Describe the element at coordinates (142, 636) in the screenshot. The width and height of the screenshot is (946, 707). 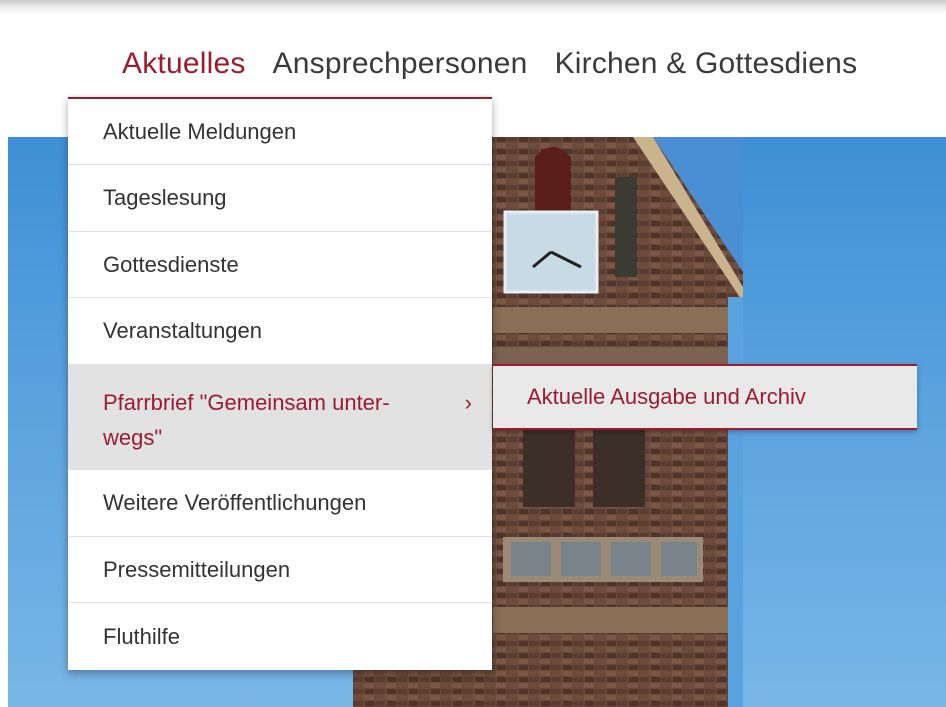
I see `menu-item-label: Fluthilfe` at that location.